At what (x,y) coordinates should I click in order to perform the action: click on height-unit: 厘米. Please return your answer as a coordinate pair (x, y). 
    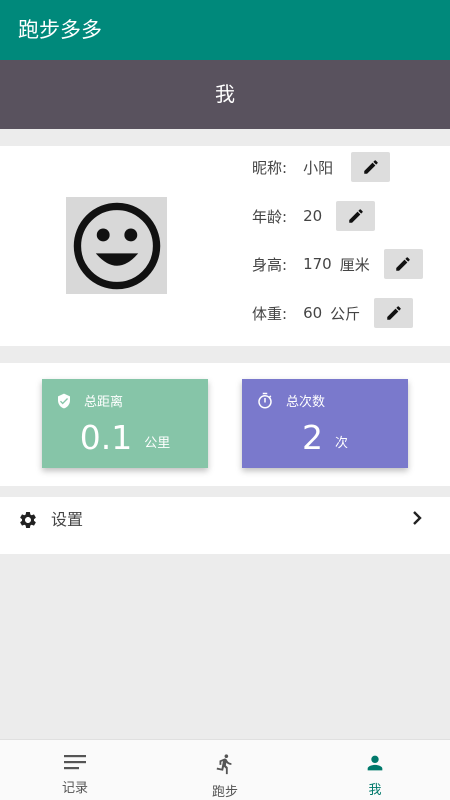
    Looking at the image, I should click on (354, 264).